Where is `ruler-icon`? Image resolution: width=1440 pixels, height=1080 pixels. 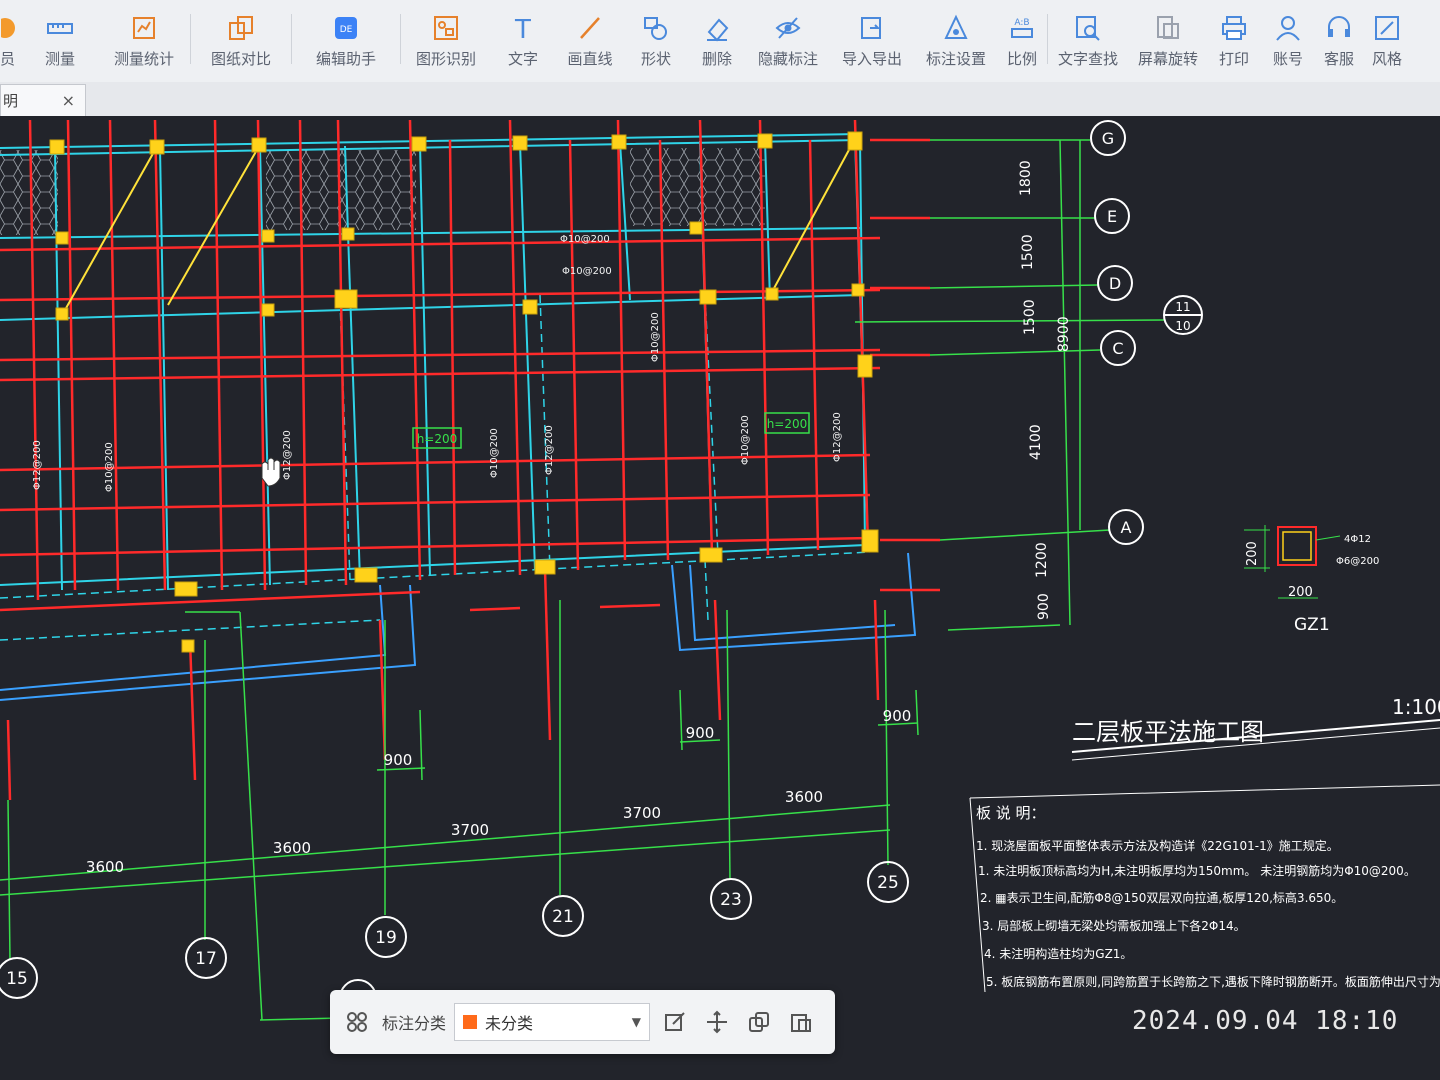
ruler-icon is located at coordinates (60, 28).